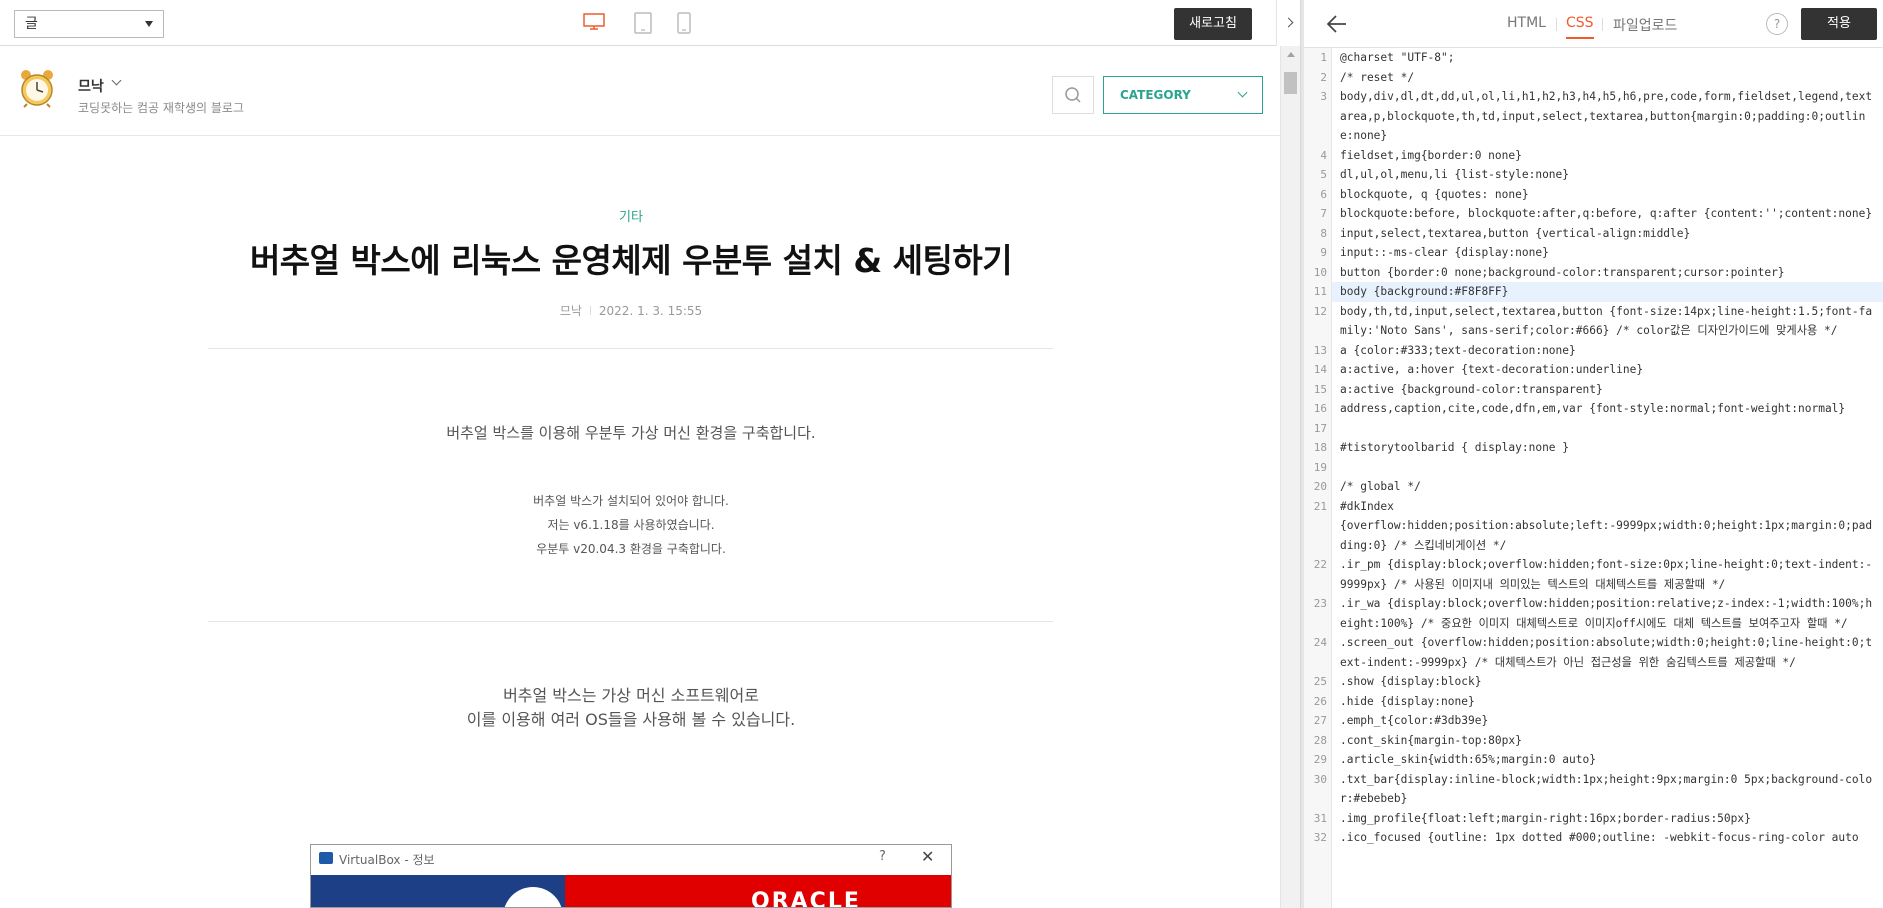 This screenshot has width=1883, height=908. I want to click on code-line: 26 .hide {display:none}, so click(1593, 702).